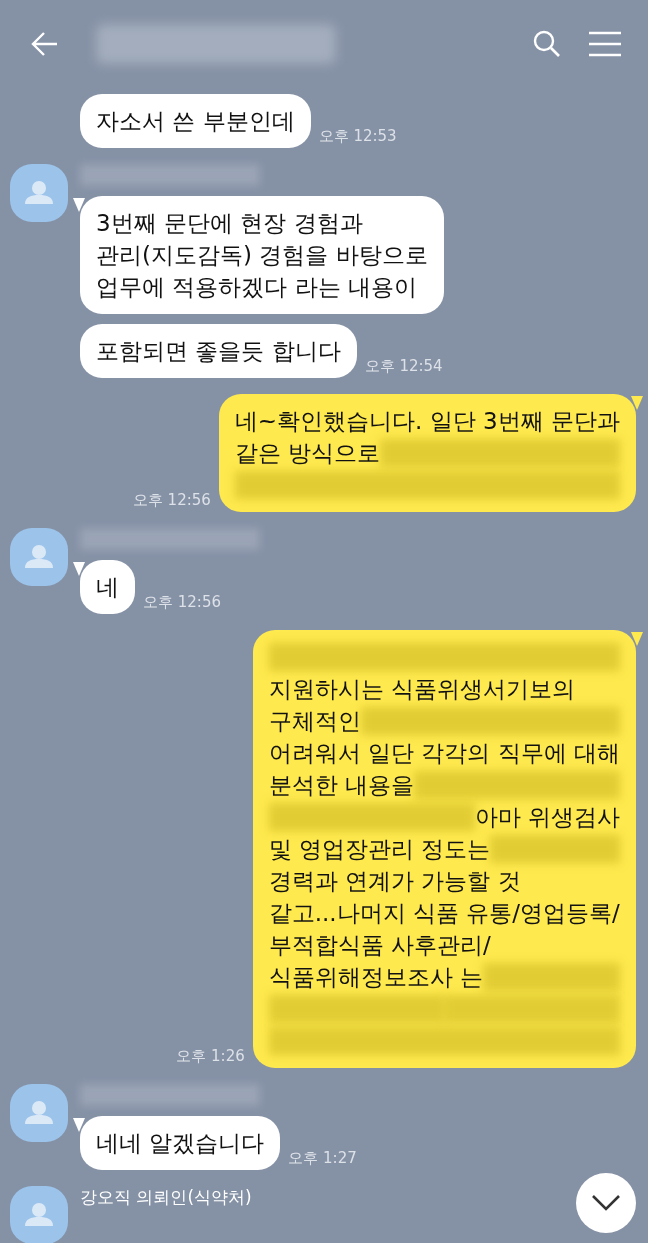  Describe the element at coordinates (166, 1197) in the screenshot. I see `sender-name: 강오직 의뢰인(식약처)` at that location.